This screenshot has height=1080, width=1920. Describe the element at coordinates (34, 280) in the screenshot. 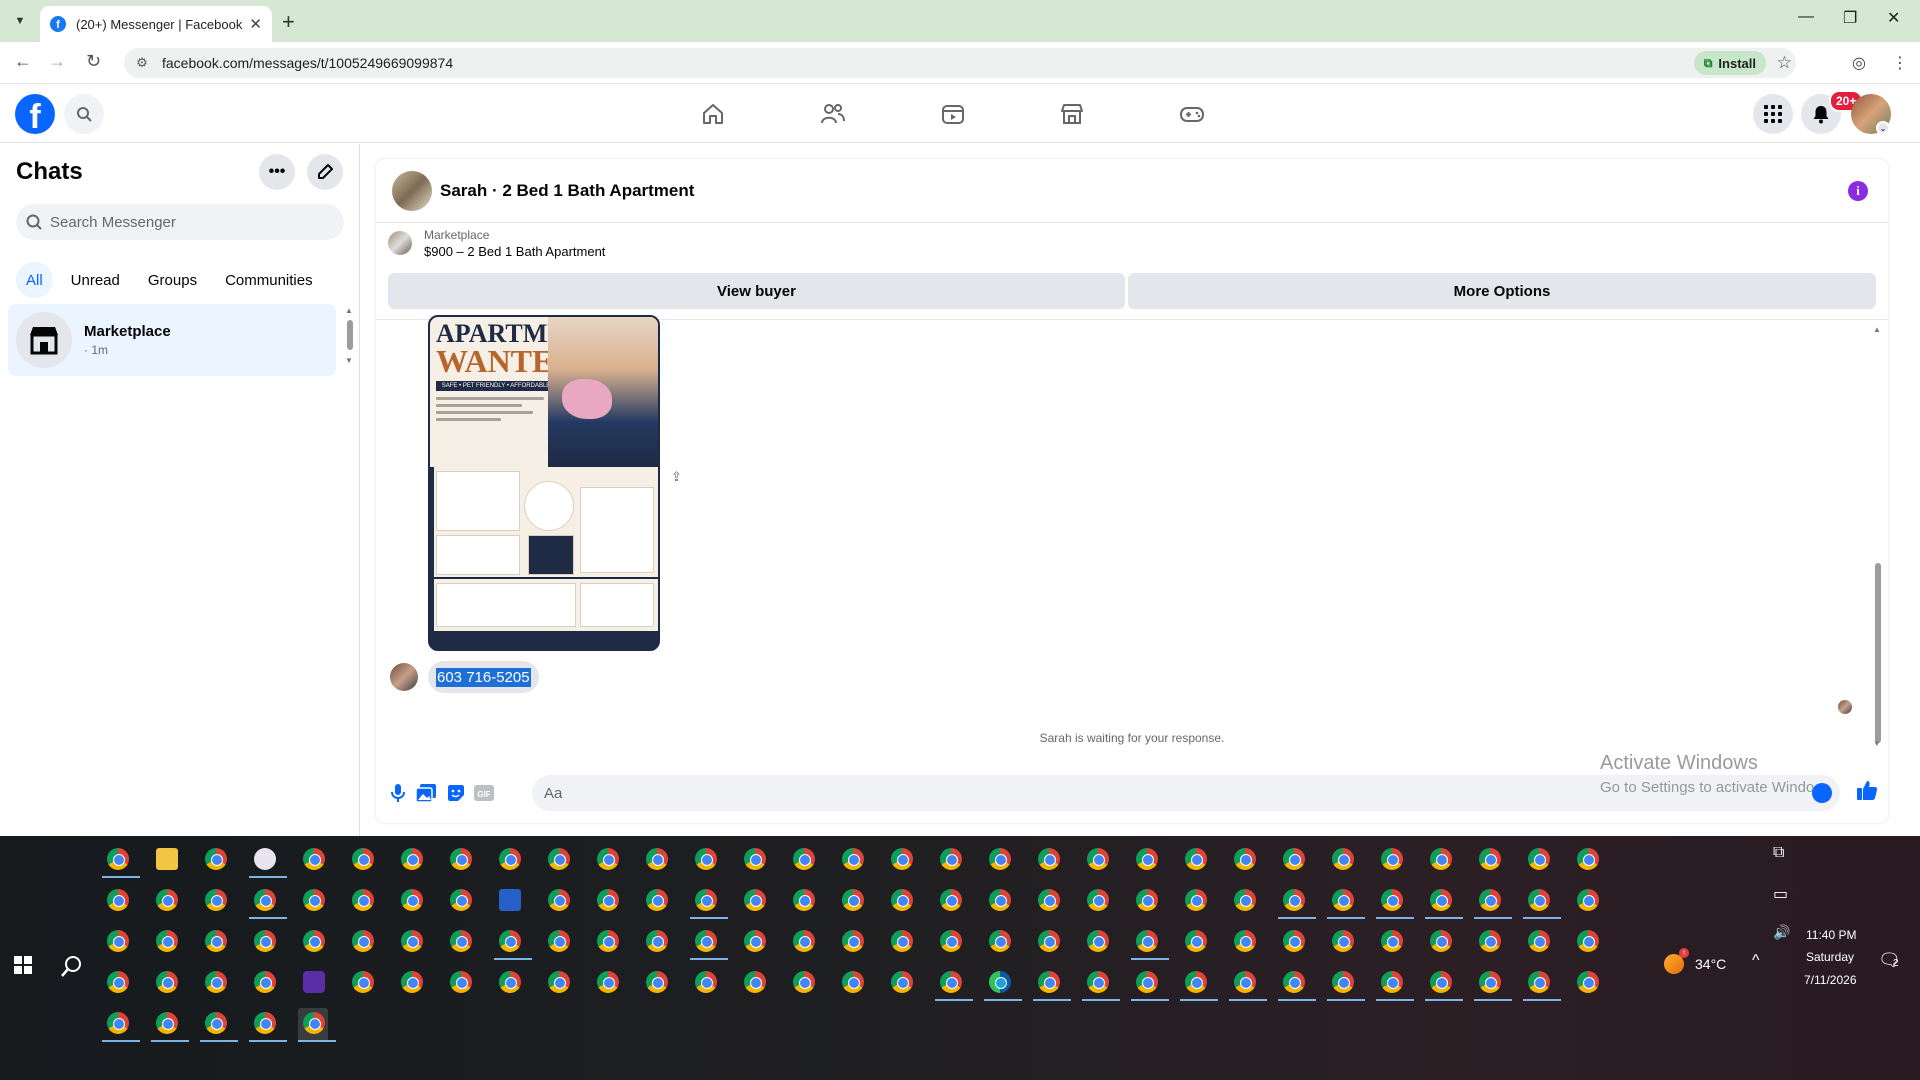

I see `filter-all: All` at that location.